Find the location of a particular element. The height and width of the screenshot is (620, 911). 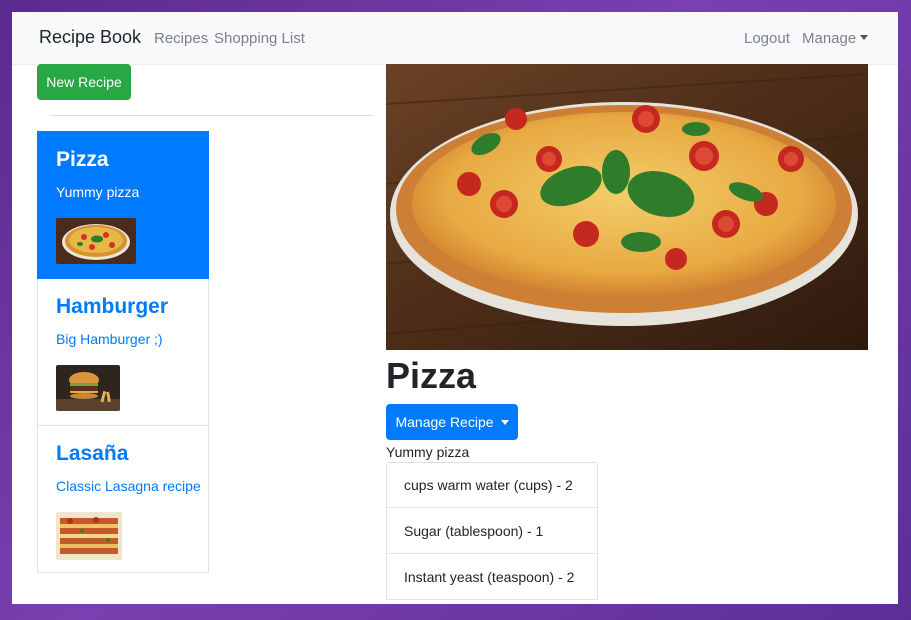

manage-label: Manage is located at coordinates (829, 38).